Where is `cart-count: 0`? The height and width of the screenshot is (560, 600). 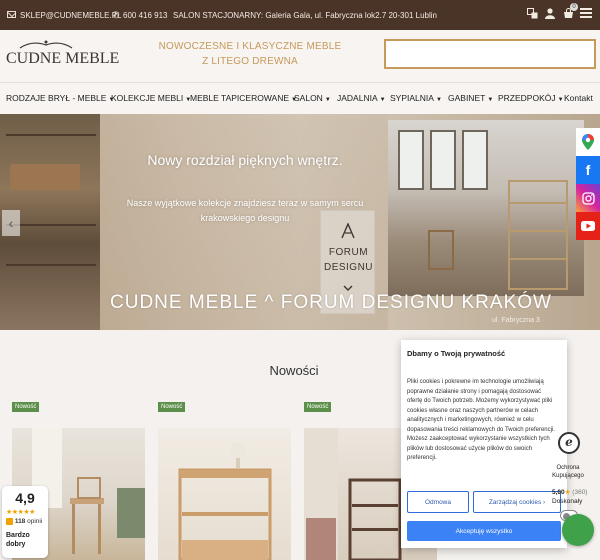
cart-count: 0 is located at coordinates (574, 7).